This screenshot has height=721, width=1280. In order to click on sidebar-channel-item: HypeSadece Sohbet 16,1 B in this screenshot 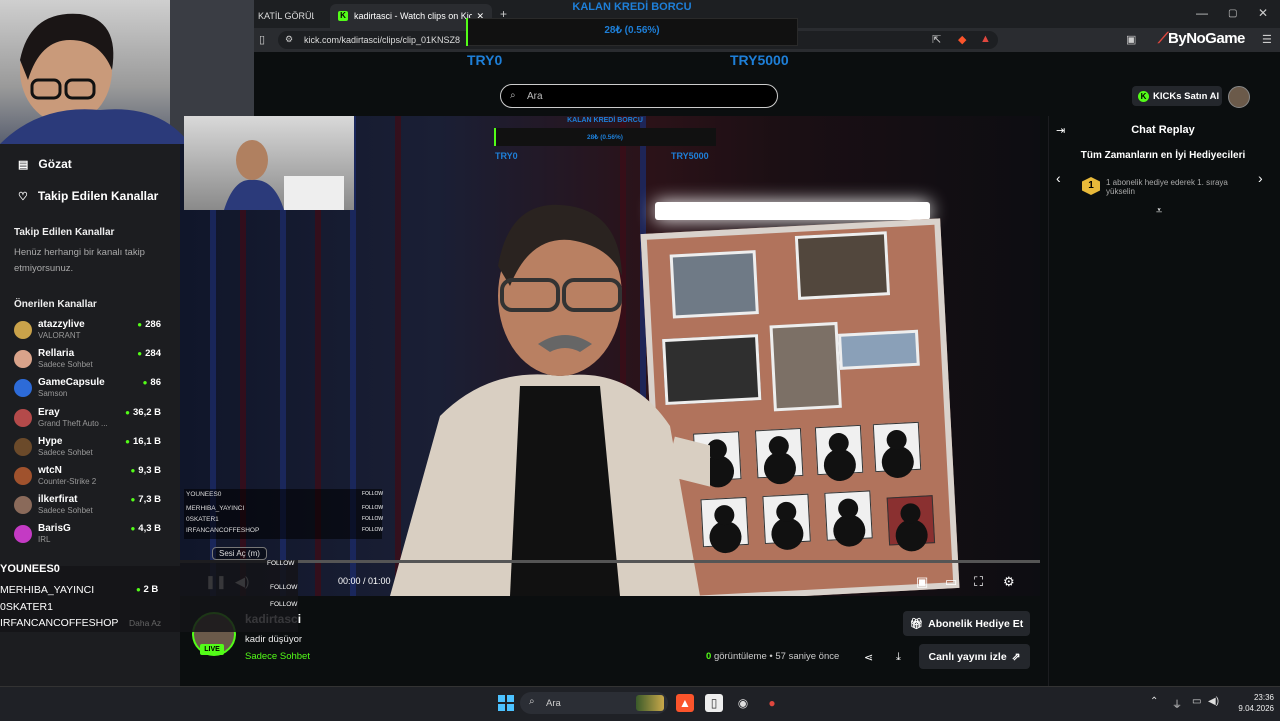, I will do `click(89, 450)`.